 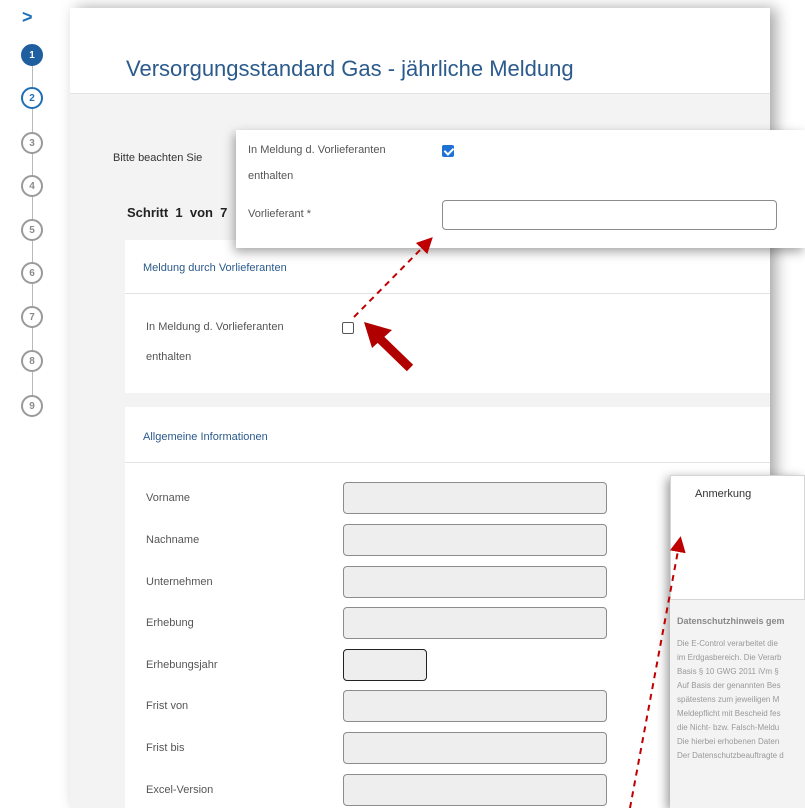 What do you see at coordinates (348, 328) in the screenshot?
I see `supplier-checkbox` at bounding box center [348, 328].